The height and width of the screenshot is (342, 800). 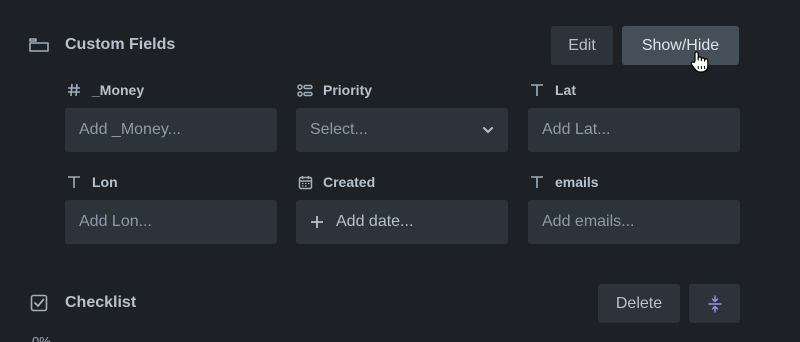 What do you see at coordinates (639, 303) in the screenshot?
I see `delete-checklist-button: Delete` at bounding box center [639, 303].